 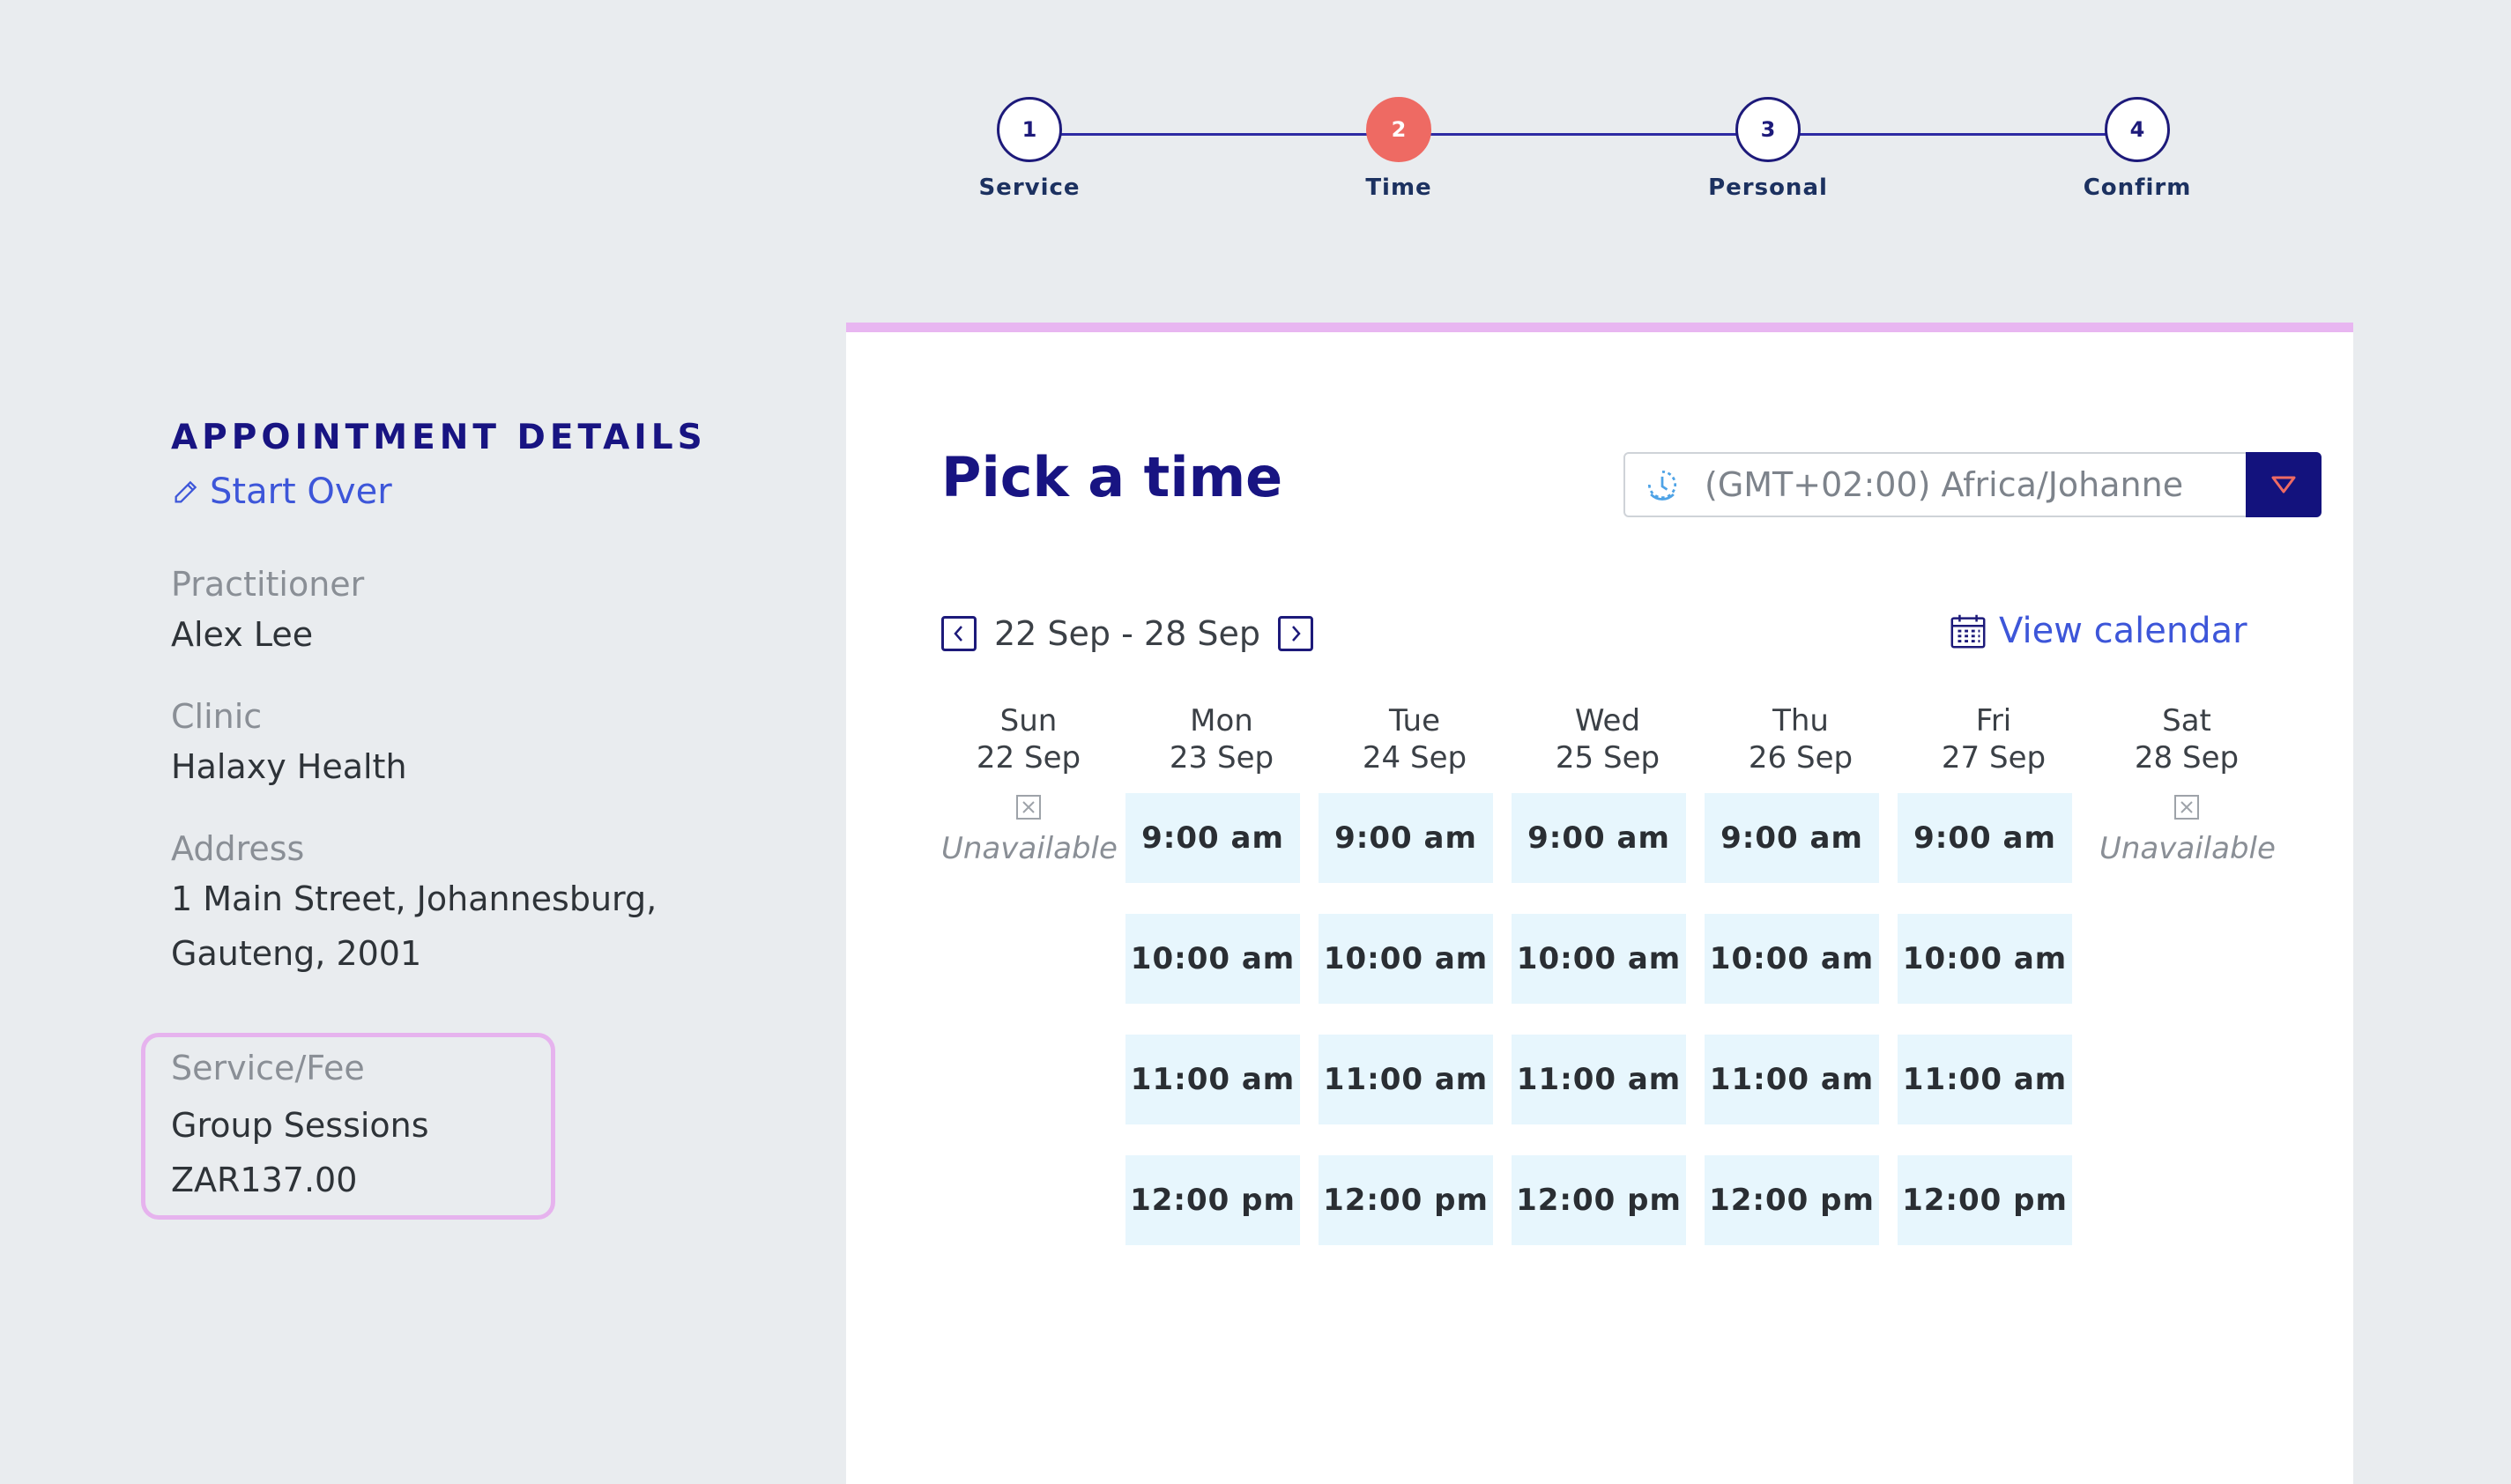 I want to click on step-label: Service, so click(x=1030, y=187).